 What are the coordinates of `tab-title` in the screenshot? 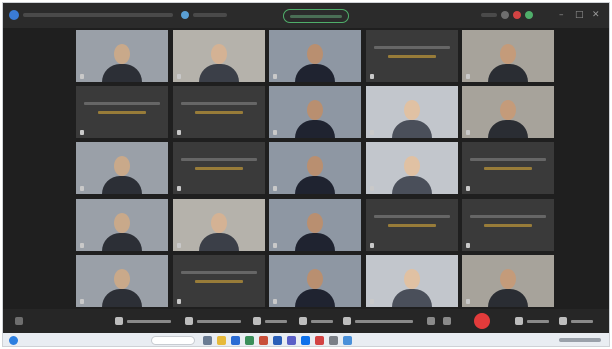 It's located at (210, 15).